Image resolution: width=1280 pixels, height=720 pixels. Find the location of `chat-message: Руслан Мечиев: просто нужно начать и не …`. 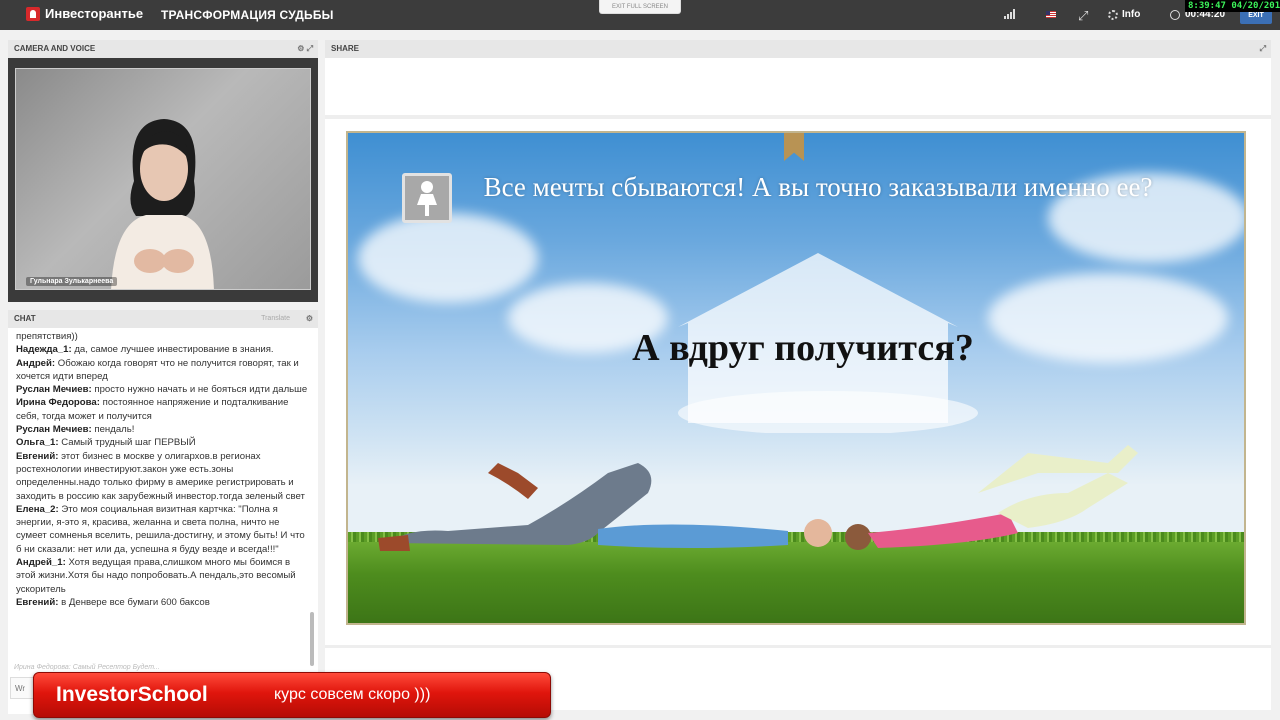

chat-message: Руслан Мечиев: просто нужно начать и не … is located at coordinates (164, 389).